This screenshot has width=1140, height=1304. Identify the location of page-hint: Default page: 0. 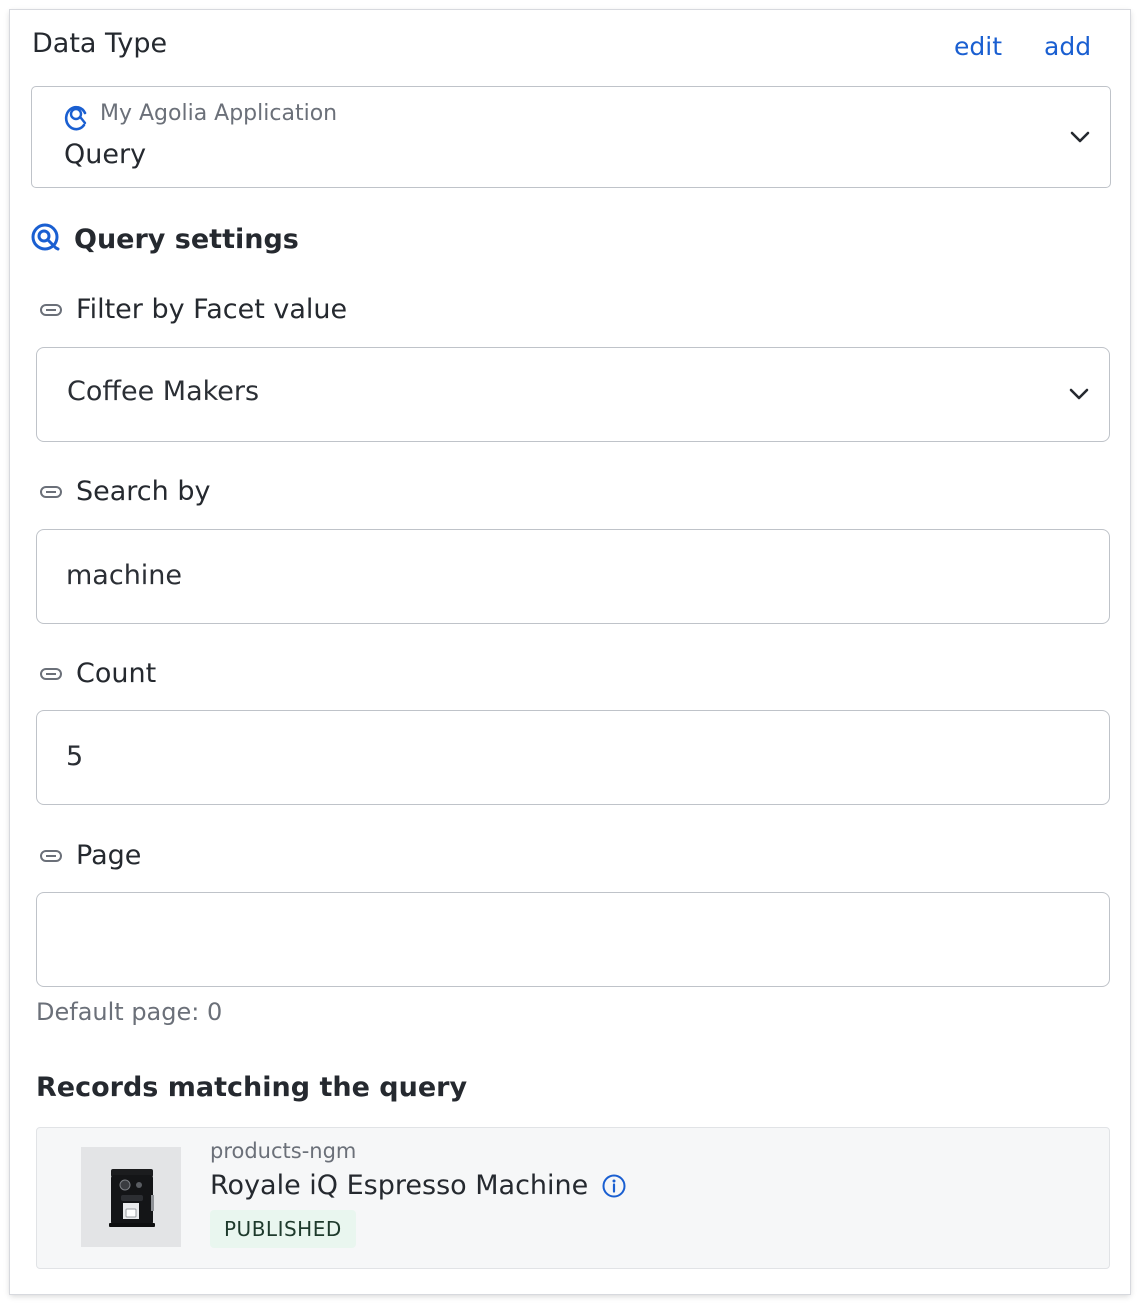
(129, 1012).